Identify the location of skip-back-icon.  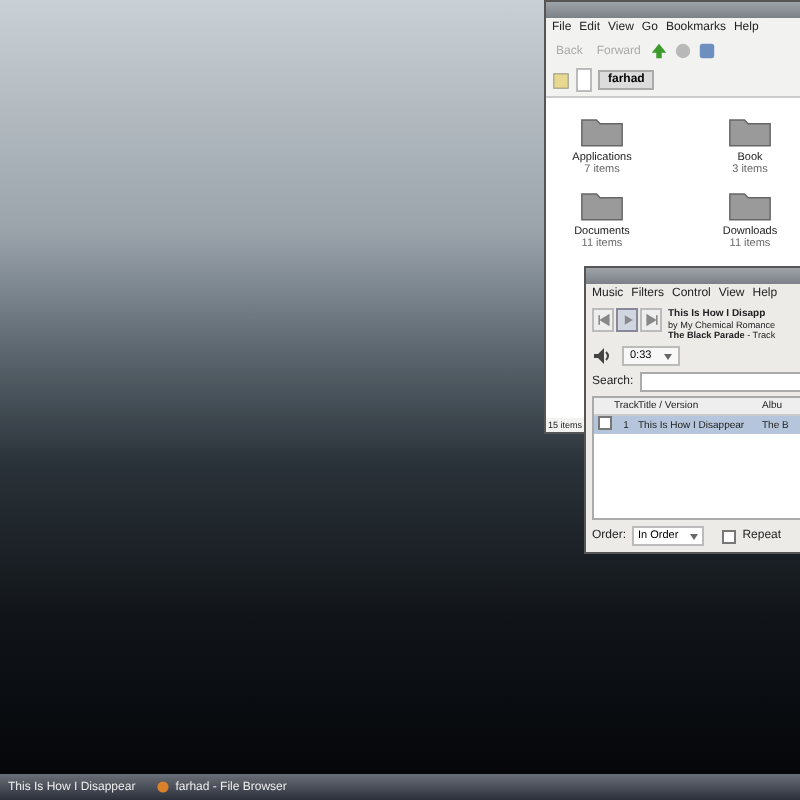
(603, 320).